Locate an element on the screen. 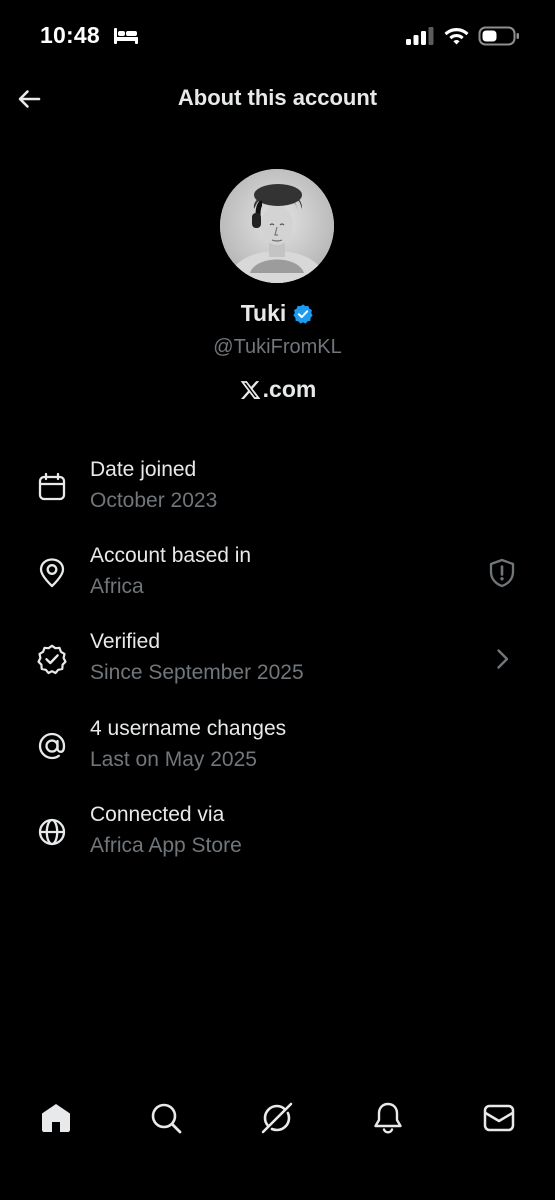  detail-account-based-in: Account based in Africa is located at coordinates (277, 576).